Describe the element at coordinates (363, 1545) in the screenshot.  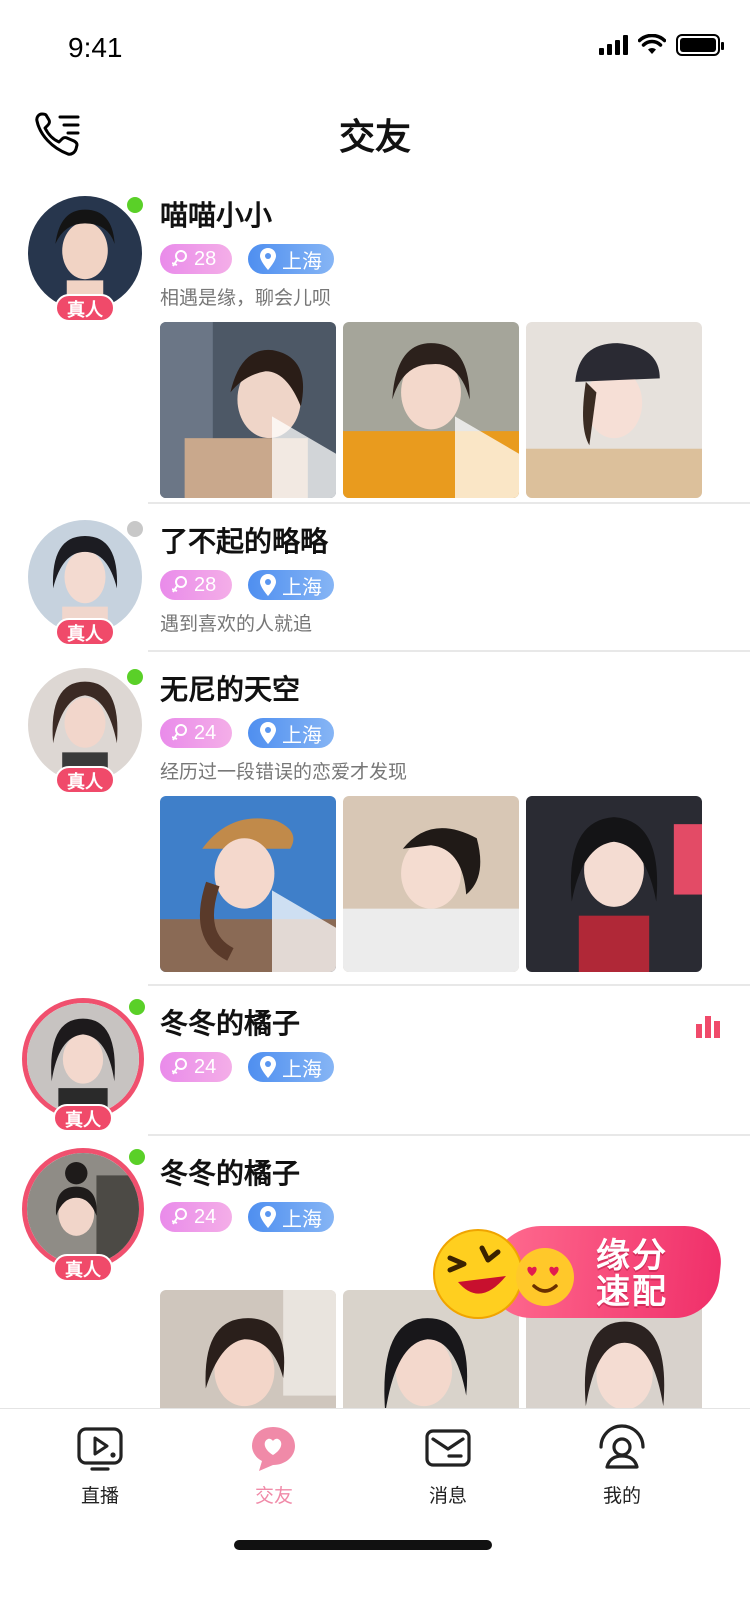
I see `home-indicator` at that location.